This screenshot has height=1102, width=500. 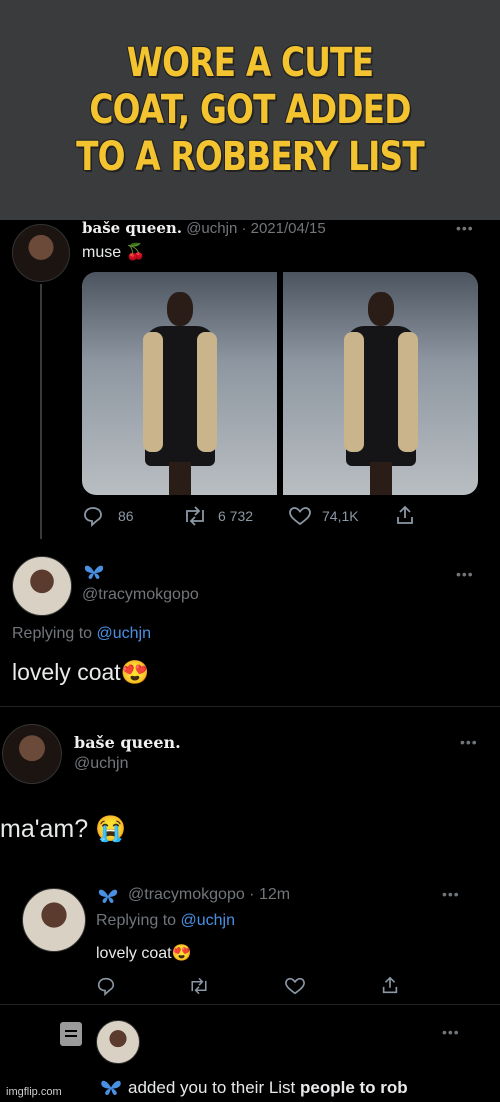 What do you see at coordinates (114, 252) in the screenshot?
I see `tweet-text: muse 🍒` at bounding box center [114, 252].